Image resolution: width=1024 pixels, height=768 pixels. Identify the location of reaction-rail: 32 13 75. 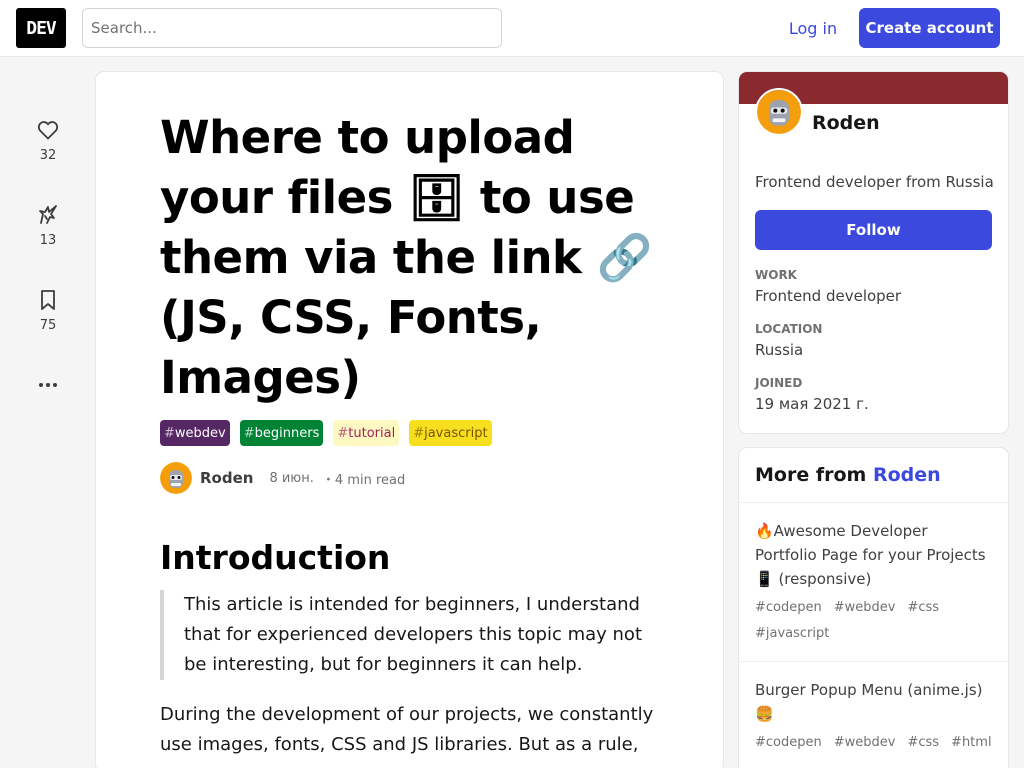
(48, 260).